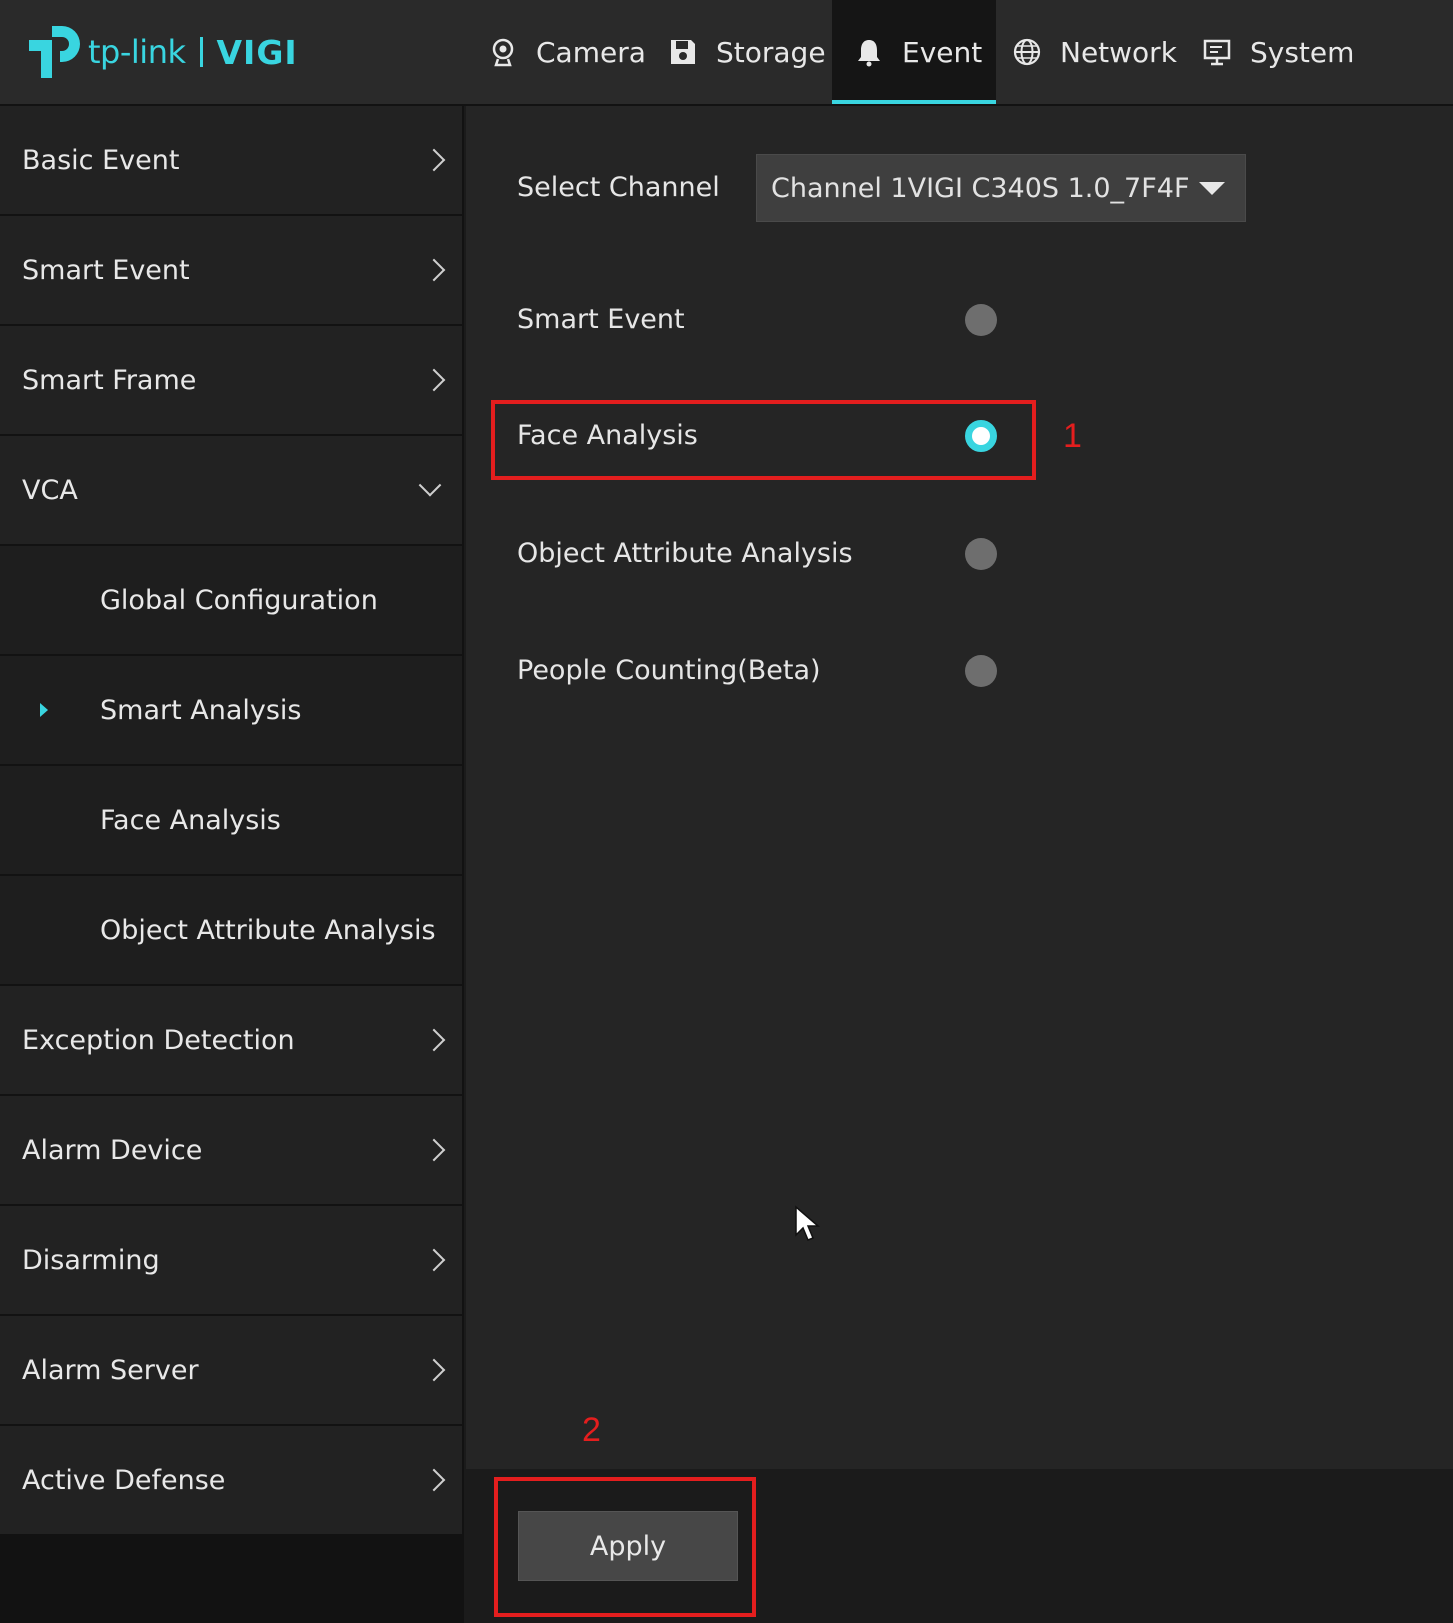 The height and width of the screenshot is (1623, 1453). I want to click on step-number-1: 1, so click(1072, 436).